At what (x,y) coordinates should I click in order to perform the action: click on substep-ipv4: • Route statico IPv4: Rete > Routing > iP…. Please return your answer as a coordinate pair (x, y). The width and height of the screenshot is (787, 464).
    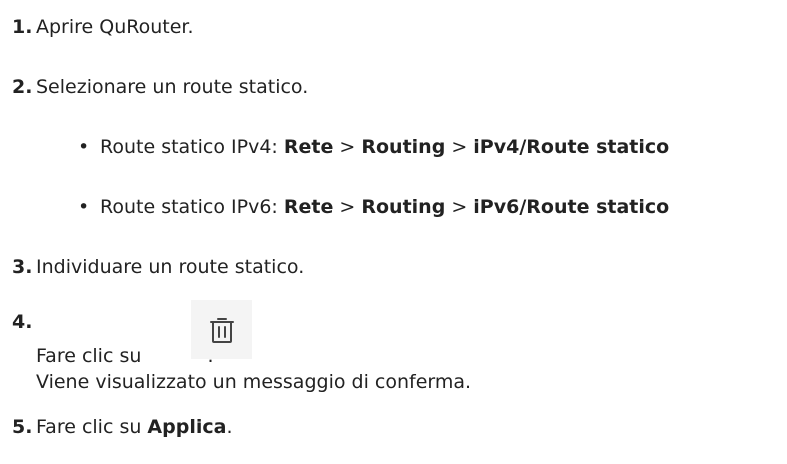
    Looking at the image, I should click on (373, 147).